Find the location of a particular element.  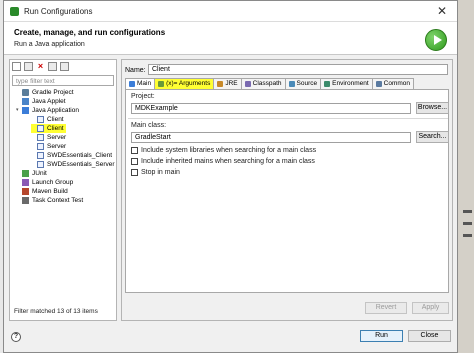

filter-input: type filter text is located at coordinates (63, 80).